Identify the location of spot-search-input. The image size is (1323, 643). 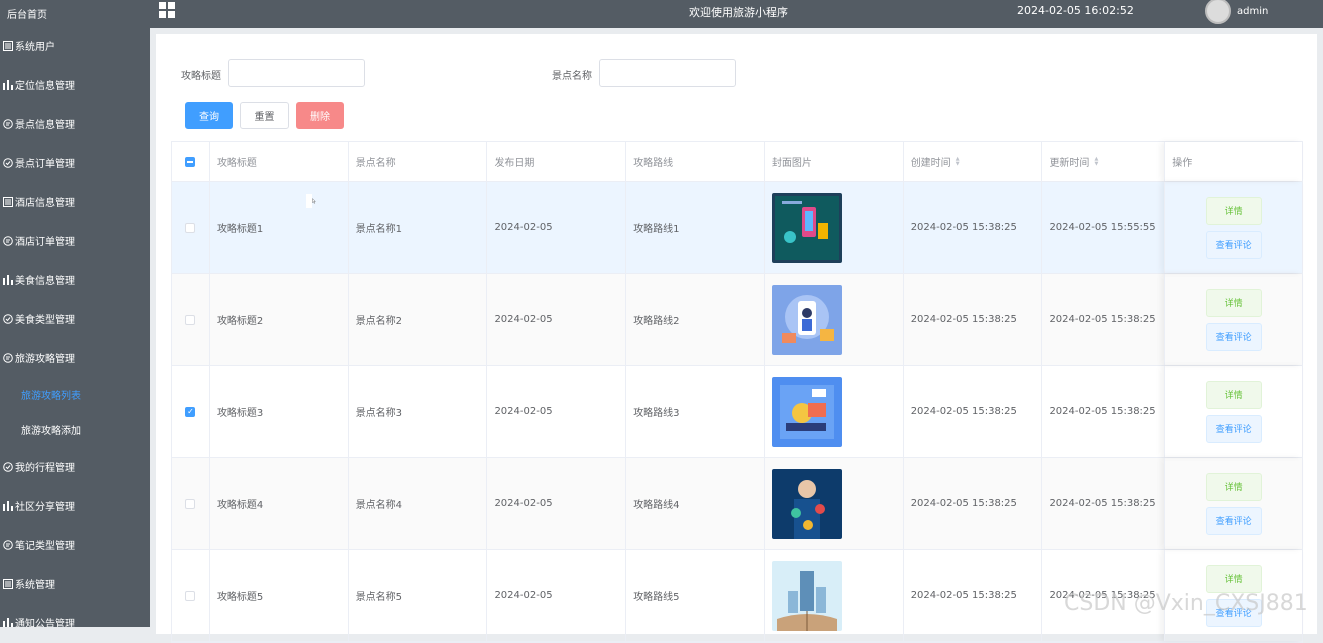
(667, 73).